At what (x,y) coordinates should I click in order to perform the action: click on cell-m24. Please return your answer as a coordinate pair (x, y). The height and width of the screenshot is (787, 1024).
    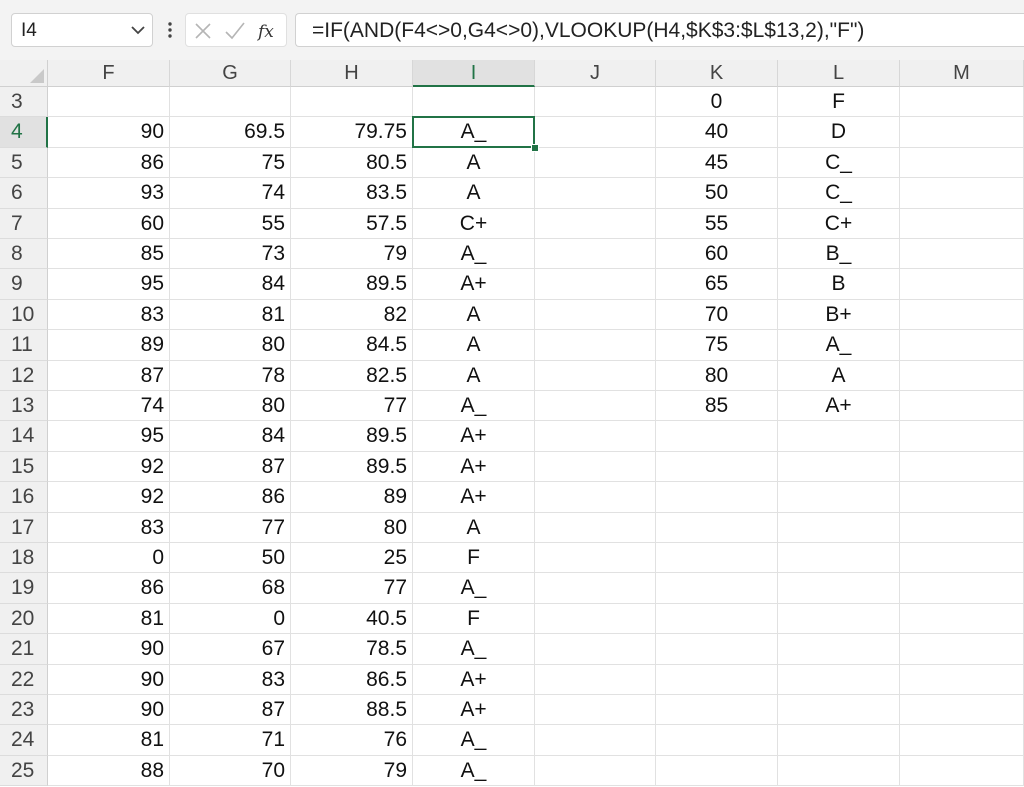
    Looking at the image, I should click on (962, 740).